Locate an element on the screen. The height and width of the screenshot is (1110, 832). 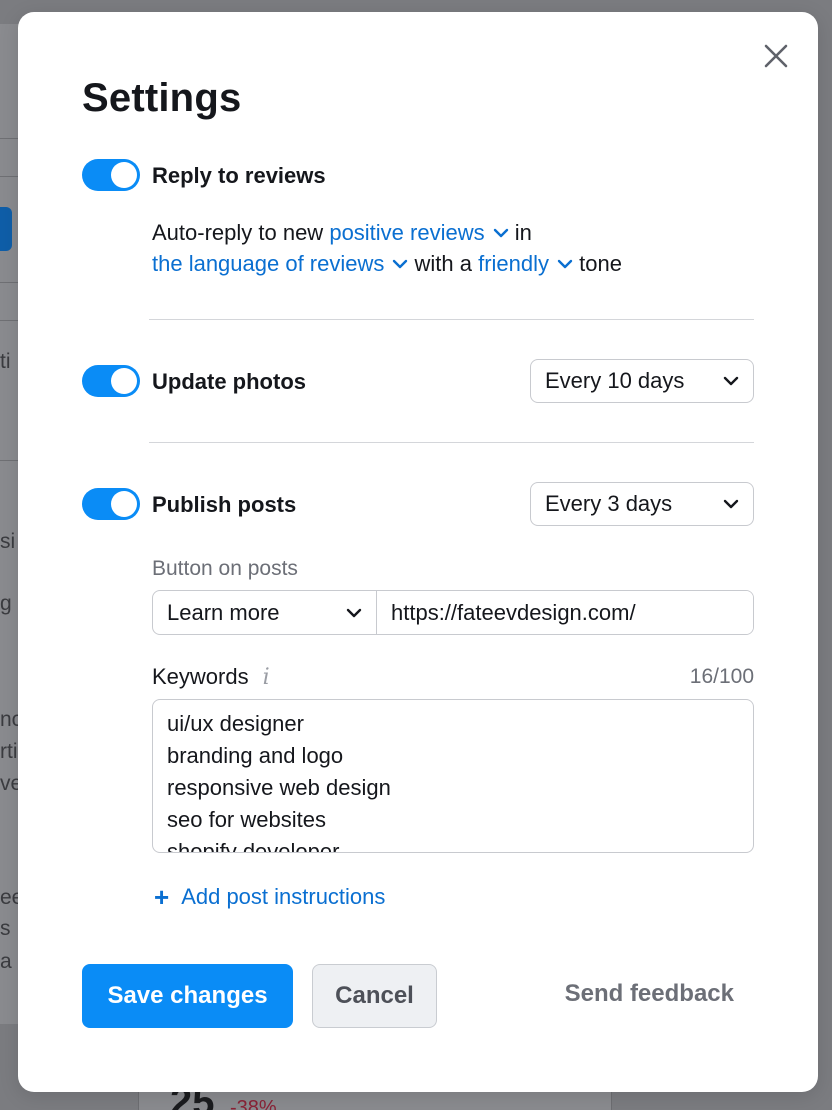
background-text: rti is located at coordinates (9, 751).